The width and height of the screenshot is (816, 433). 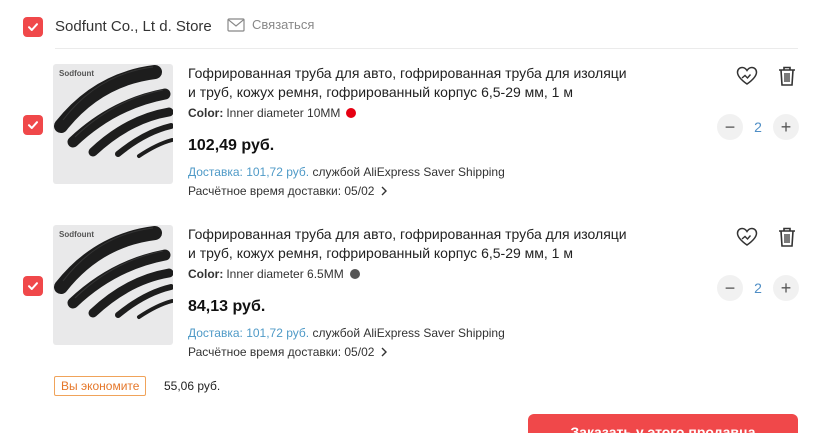 I want to click on order-from-seller-button: Заказать у этого продавца, so click(x=663, y=423).